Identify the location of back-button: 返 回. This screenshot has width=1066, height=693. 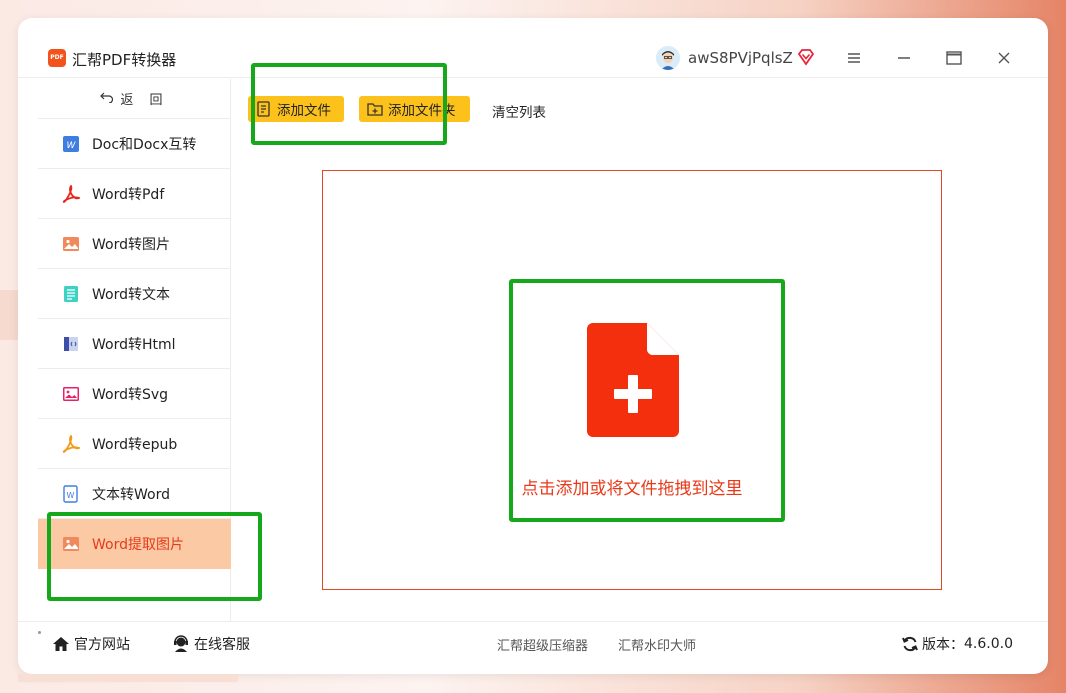
(134, 99).